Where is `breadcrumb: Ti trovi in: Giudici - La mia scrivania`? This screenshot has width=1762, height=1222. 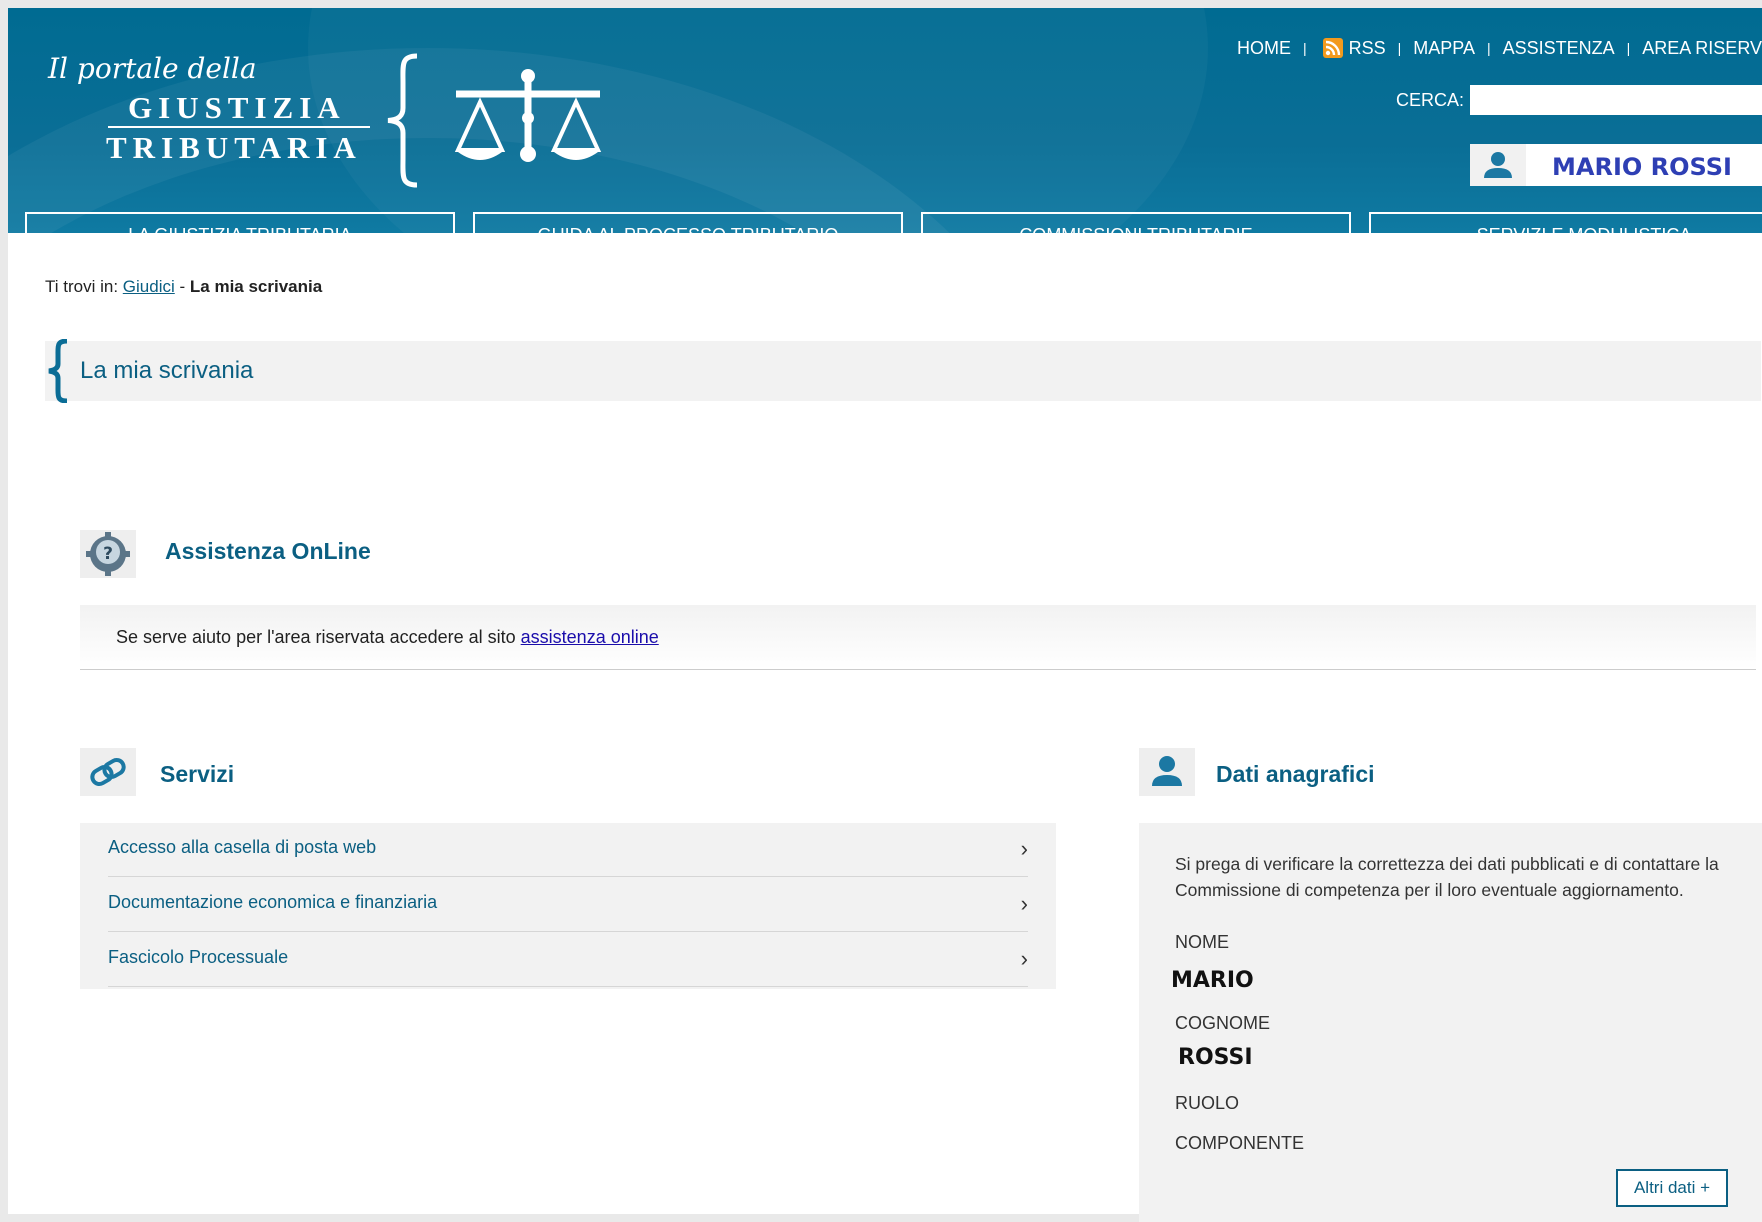 breadcrumb: Ti trovi in: Giudici - La mia scrivania is located at coordinates (183, 287).